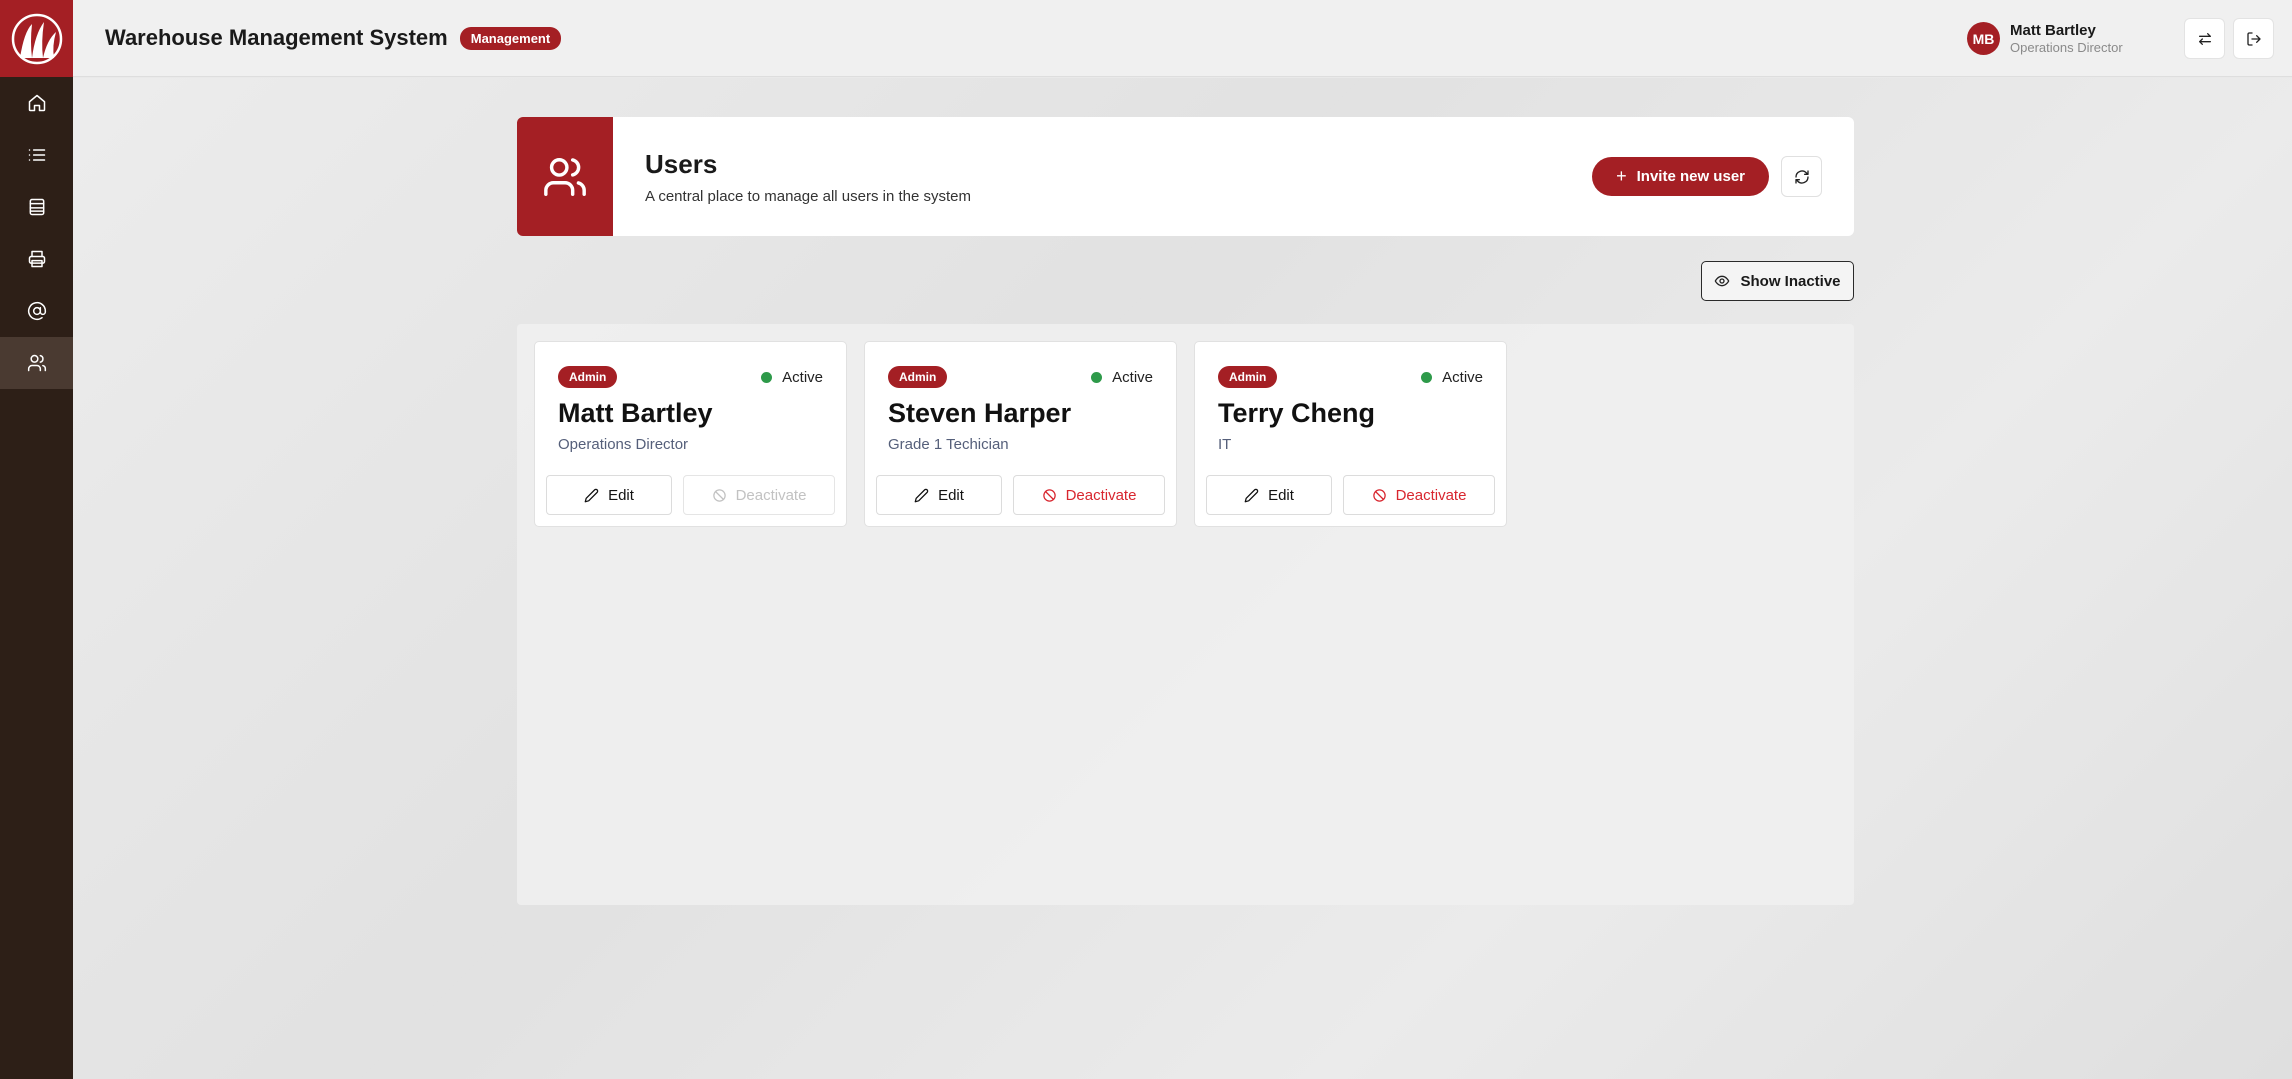 The height and width of the screenshot is (1079, 2292). I want to click on sidebar-item-list, so click(36, 155).